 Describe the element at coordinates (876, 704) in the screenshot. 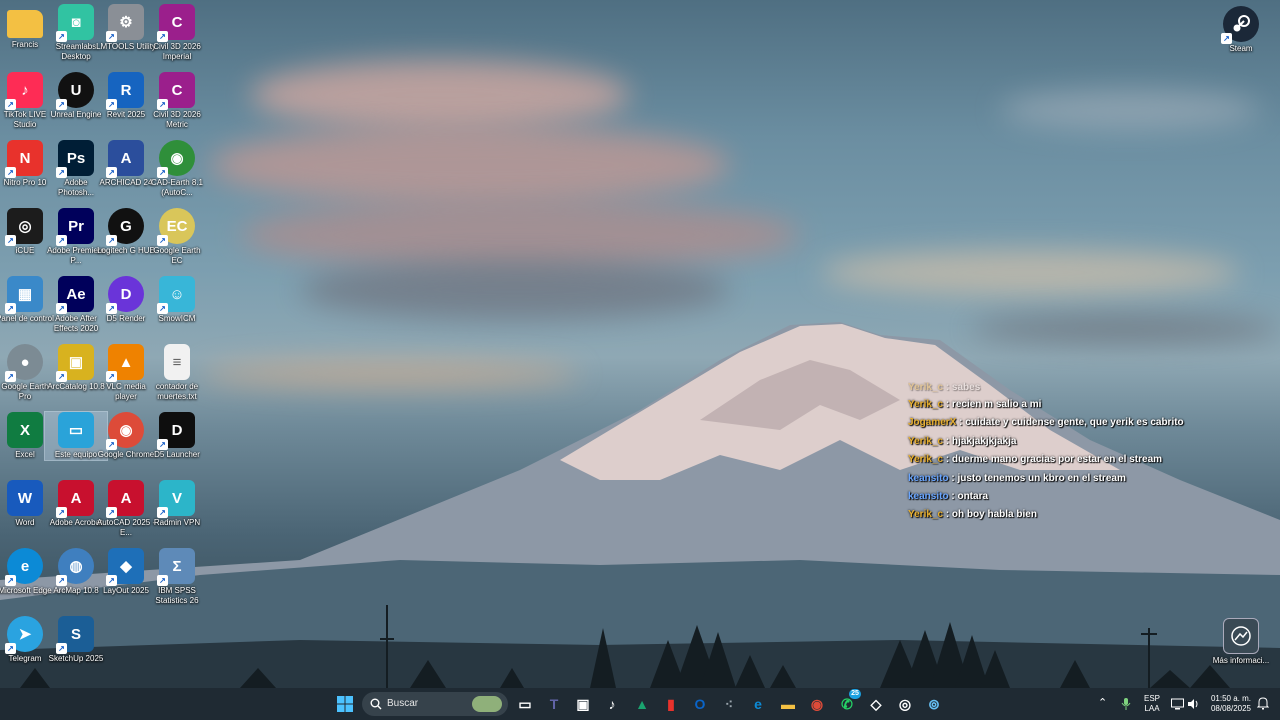

I see `unity-icon: ◇` at that location.